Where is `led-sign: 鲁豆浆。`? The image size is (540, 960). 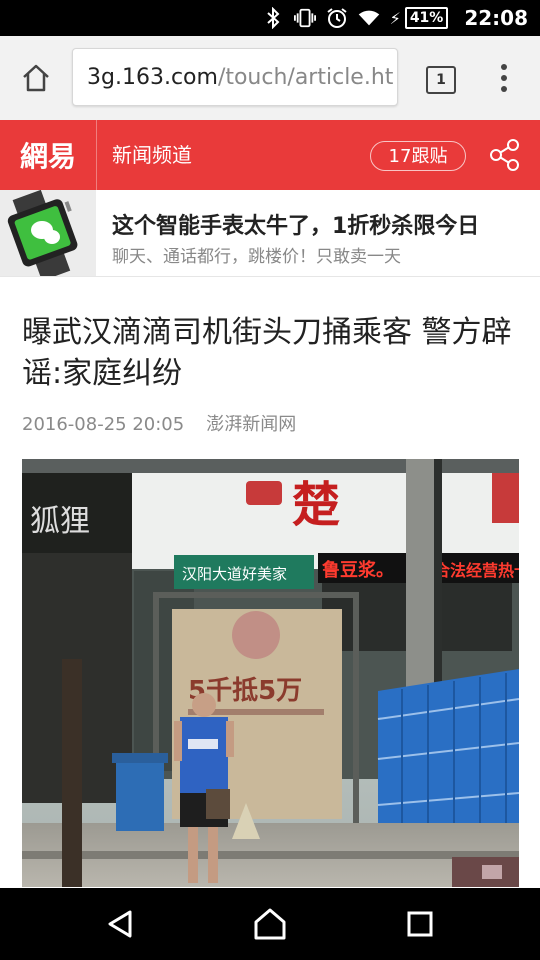 led-sign: 鲁豆浆。 is located at coordinates (358, 570).